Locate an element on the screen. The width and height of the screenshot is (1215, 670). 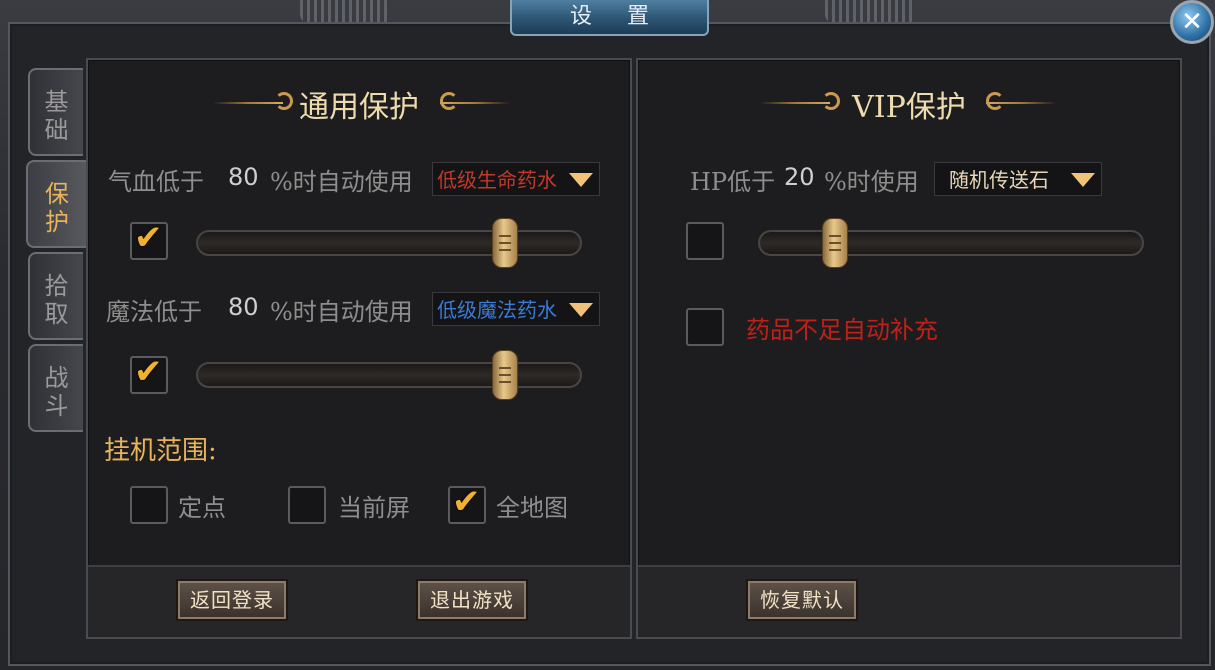
hp-protect-checkbox: ✔ is located at coordinates (149, 239).